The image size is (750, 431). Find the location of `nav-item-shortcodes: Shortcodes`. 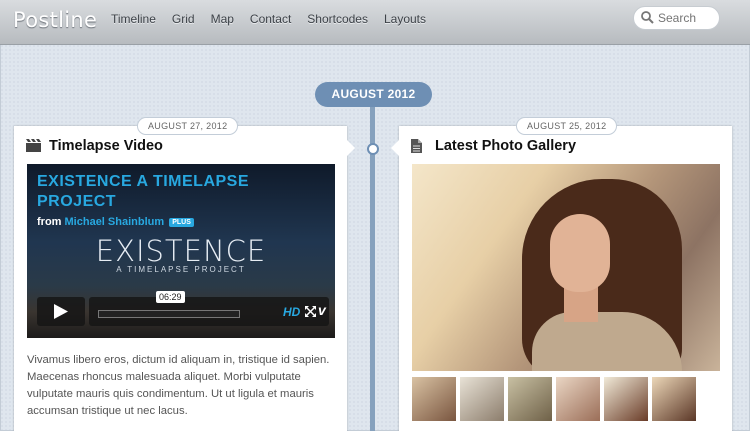

nav-item-shortcodes: Shortcodes is located at coordinates (337, 19).